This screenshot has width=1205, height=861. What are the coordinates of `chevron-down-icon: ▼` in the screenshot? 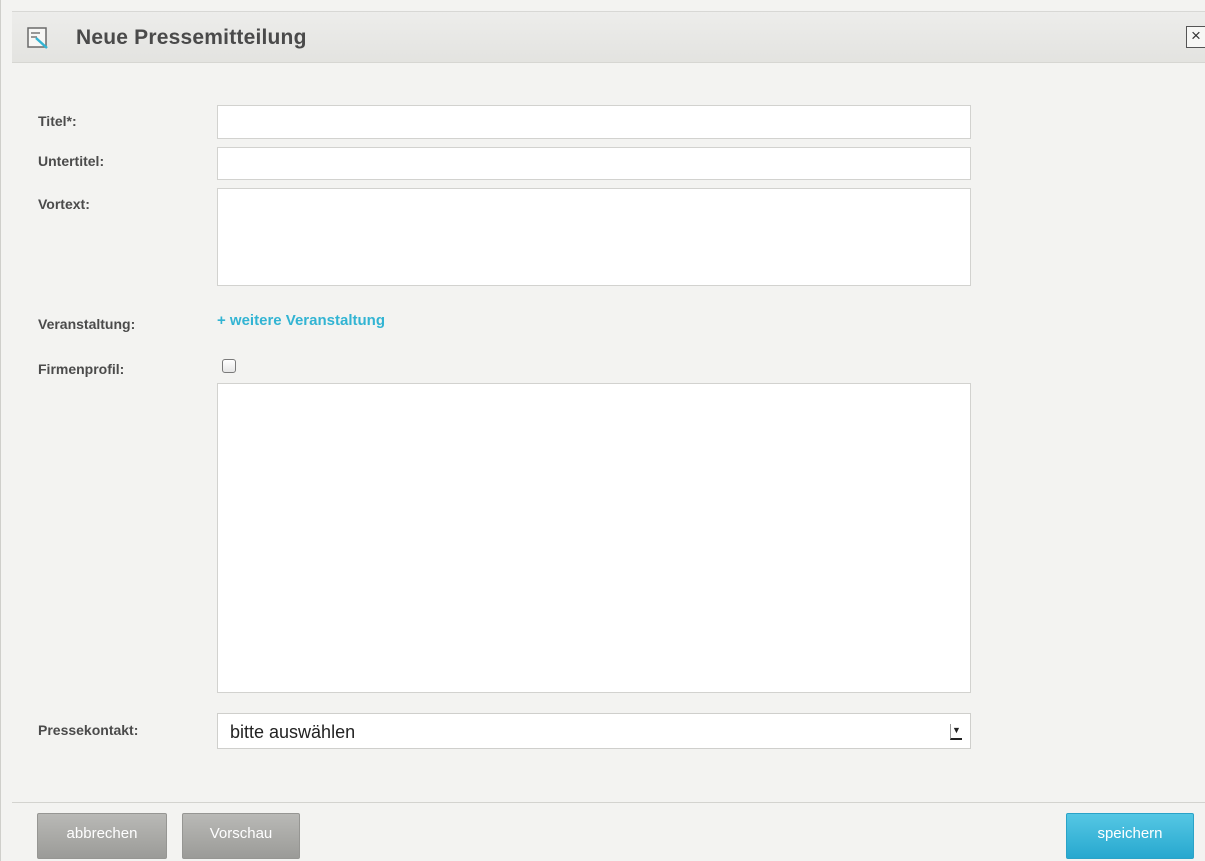 It's located at (956, 732).